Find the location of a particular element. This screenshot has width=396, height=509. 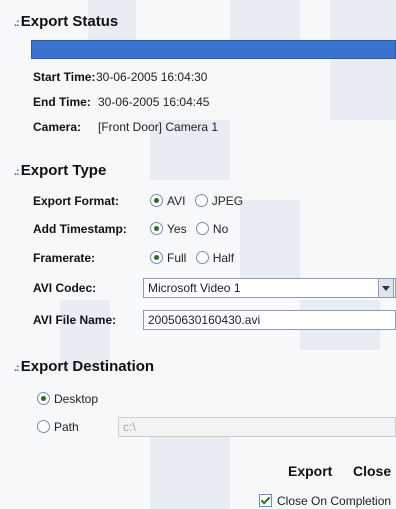

path-input: c:\ is located at coordinates (257, 427).